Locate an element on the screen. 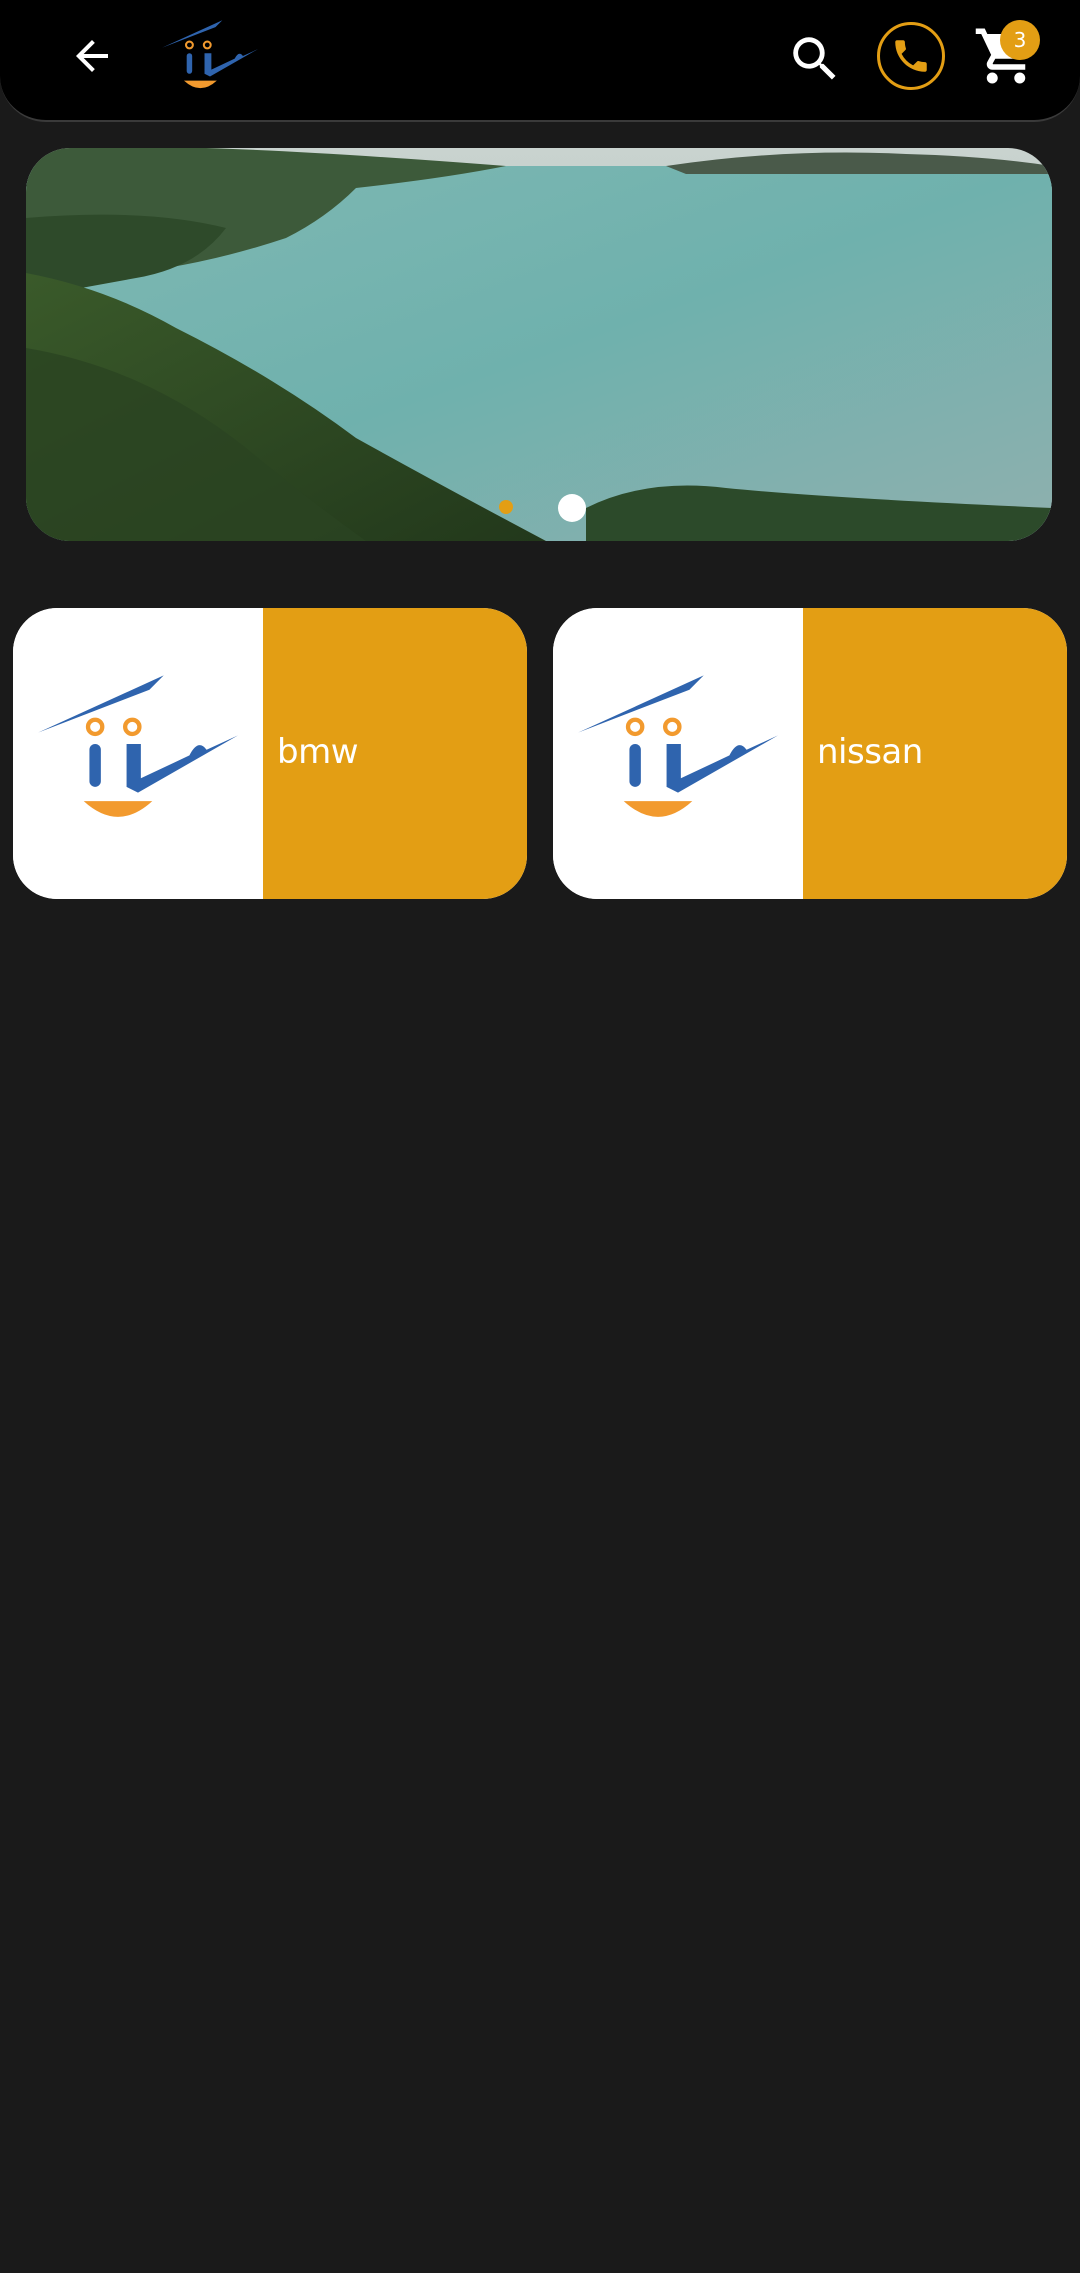 The width and height of the screenshot is (1080, 2273). back-button is located at coordinates (92, 56).